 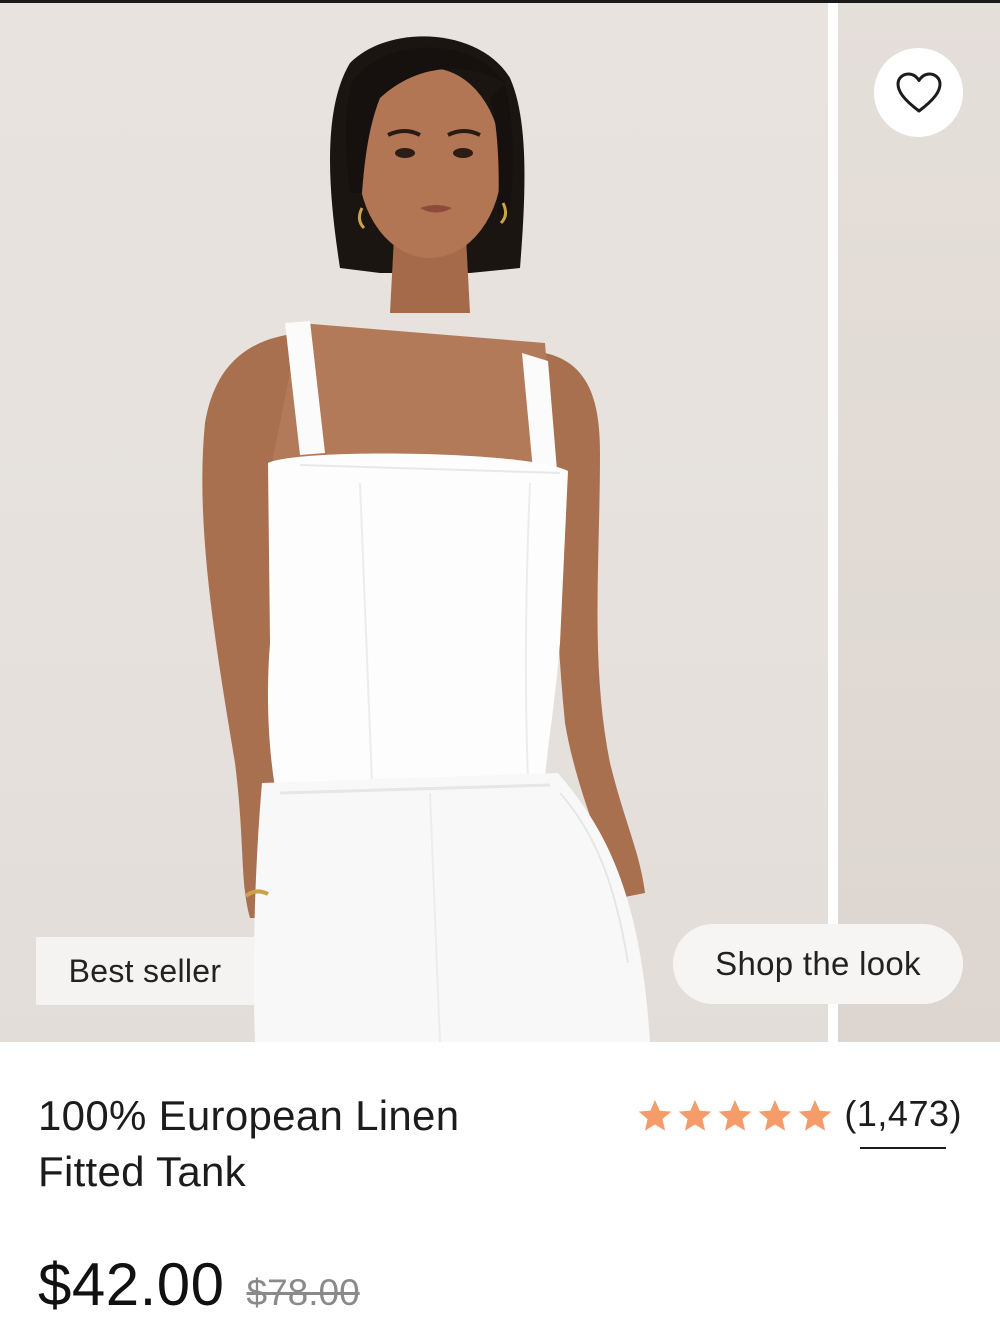 I want to click on star-rating, so click(x=735, y=1116).